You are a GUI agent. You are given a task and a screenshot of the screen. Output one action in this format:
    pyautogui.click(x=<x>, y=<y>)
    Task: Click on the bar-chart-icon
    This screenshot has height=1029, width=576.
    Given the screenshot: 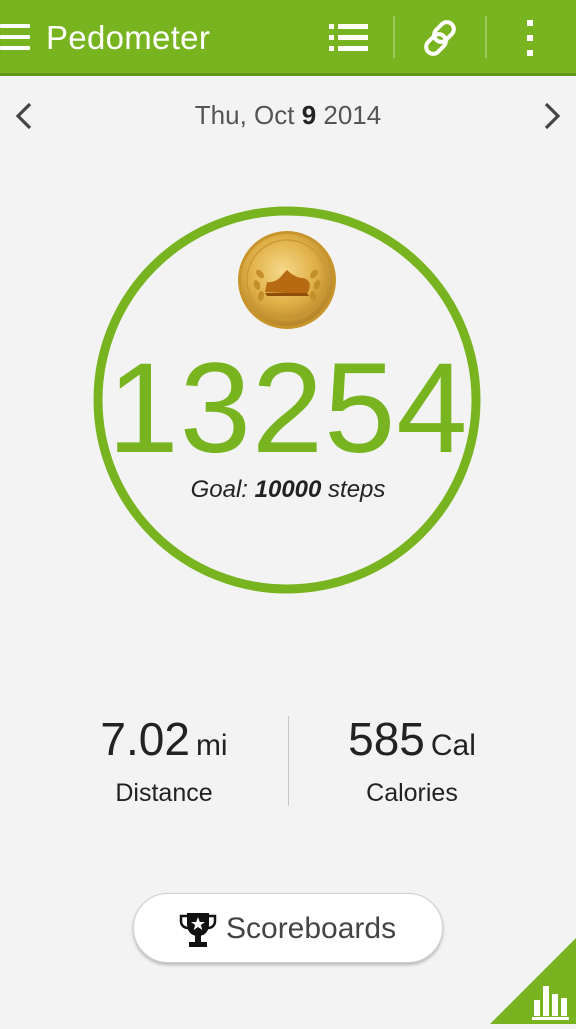 What is the action you would take?
    pyautogui.click(x=533, y=981)
    